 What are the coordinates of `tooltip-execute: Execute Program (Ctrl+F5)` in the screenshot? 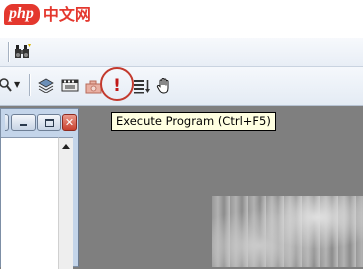 It's located at (193, 121).